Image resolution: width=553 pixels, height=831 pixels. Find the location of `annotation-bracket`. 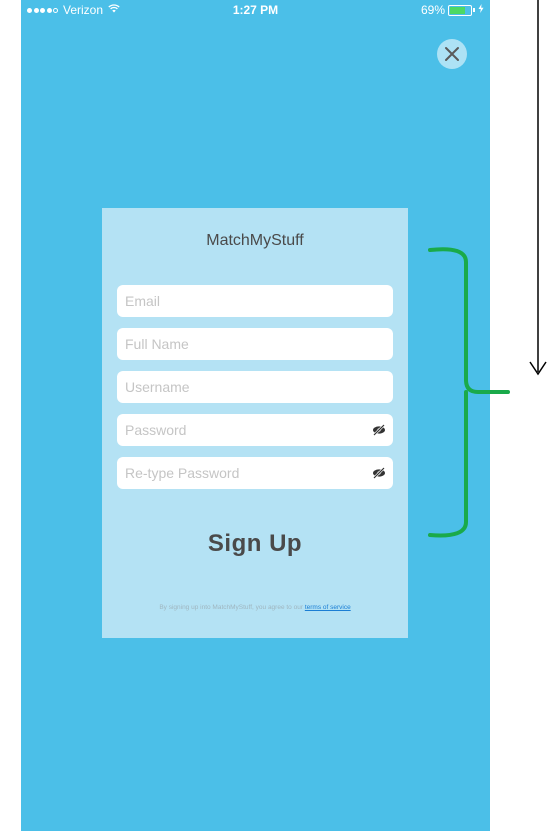

annotation-bracket is located at coordinates (469, 392).